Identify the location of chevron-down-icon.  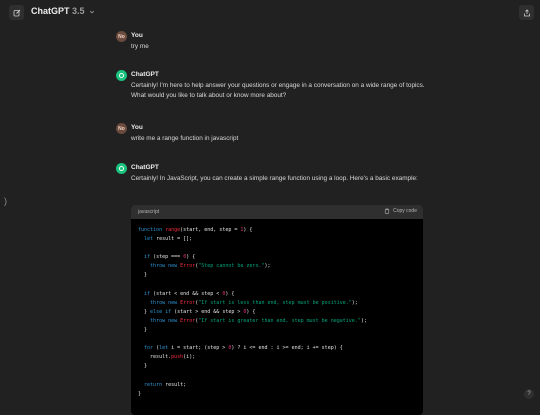
(92, 12).